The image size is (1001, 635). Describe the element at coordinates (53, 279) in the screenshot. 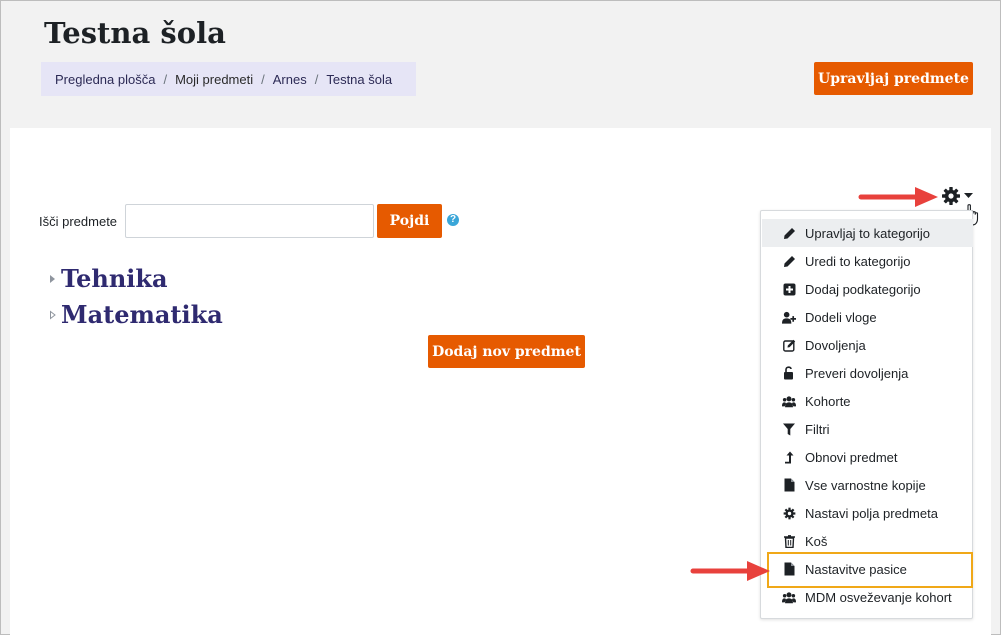

I see `caret-right-icon` at that location.